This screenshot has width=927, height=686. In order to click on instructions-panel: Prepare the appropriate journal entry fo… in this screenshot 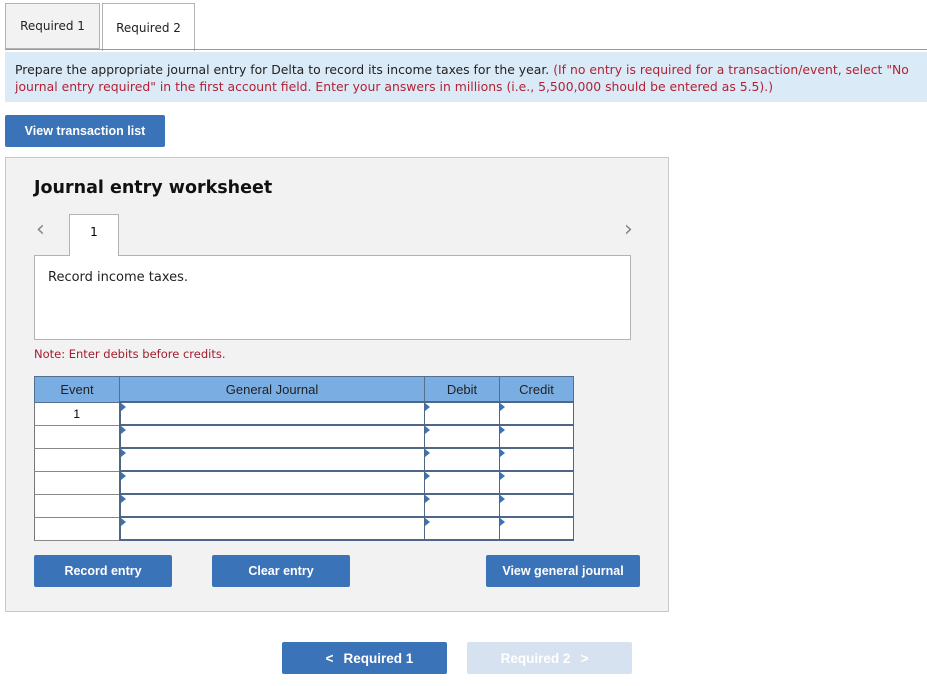, I will do `click(466, 77)`.